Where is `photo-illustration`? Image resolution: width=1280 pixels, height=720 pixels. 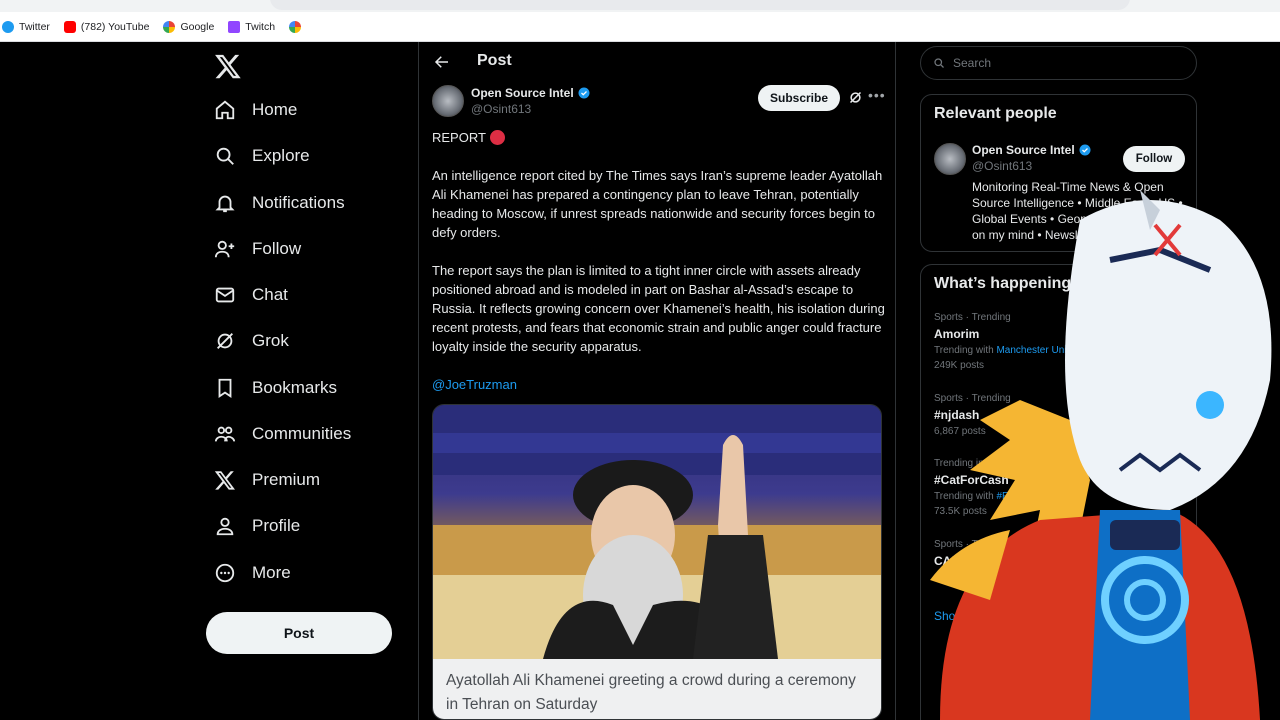 photo-illustration is located at coordinates (657, 532).